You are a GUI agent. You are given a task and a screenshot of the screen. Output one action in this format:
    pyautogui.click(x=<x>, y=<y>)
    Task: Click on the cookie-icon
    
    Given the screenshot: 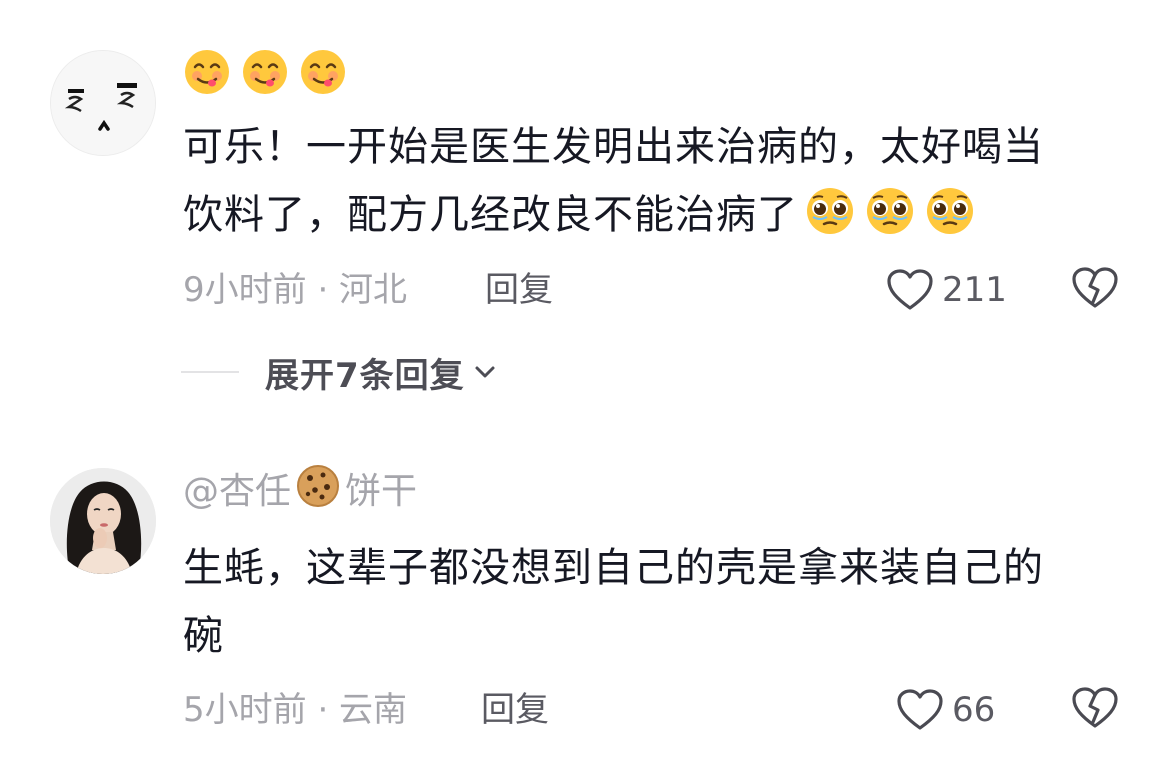 What is the action you would take?
    pyautogui.click(x=318, y=492)
    